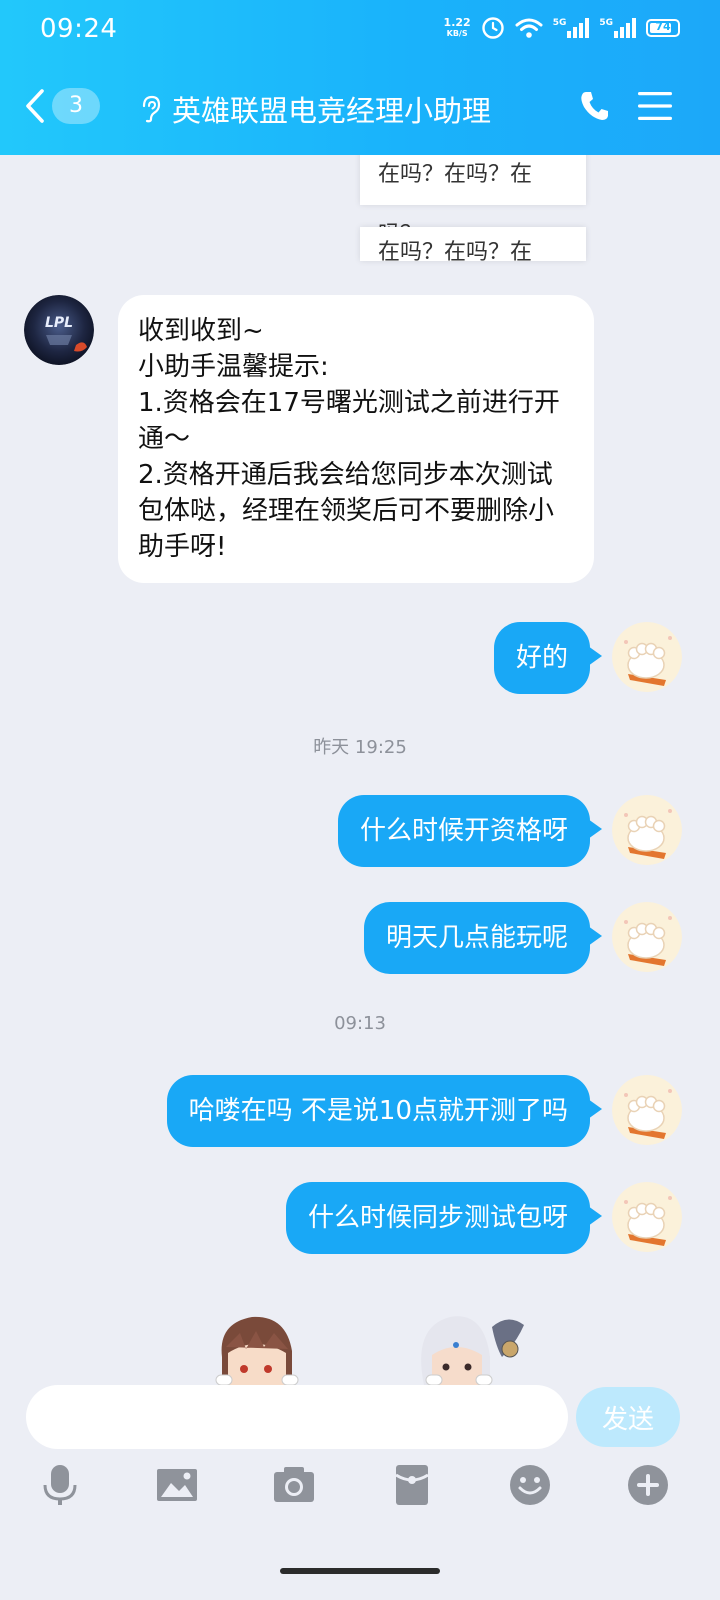  I want to click on back-button: 3, so click(62, 106).